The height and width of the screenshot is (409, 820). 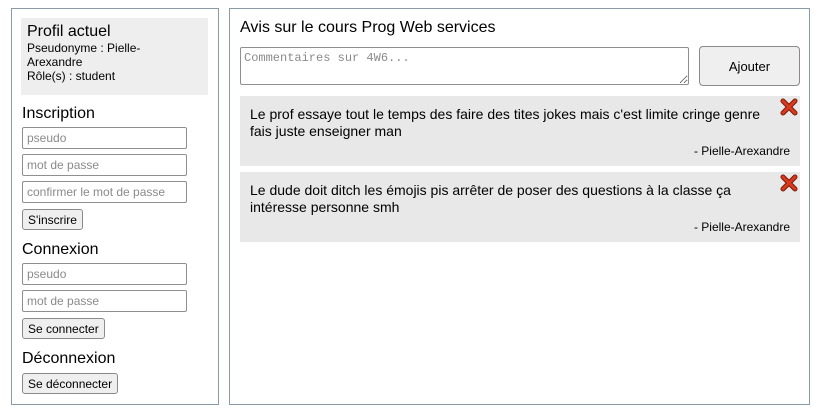 What do you see at coordinates (104, 165) in the screenshot?
I see `signup-password-input` at bounding box center [104, 165].